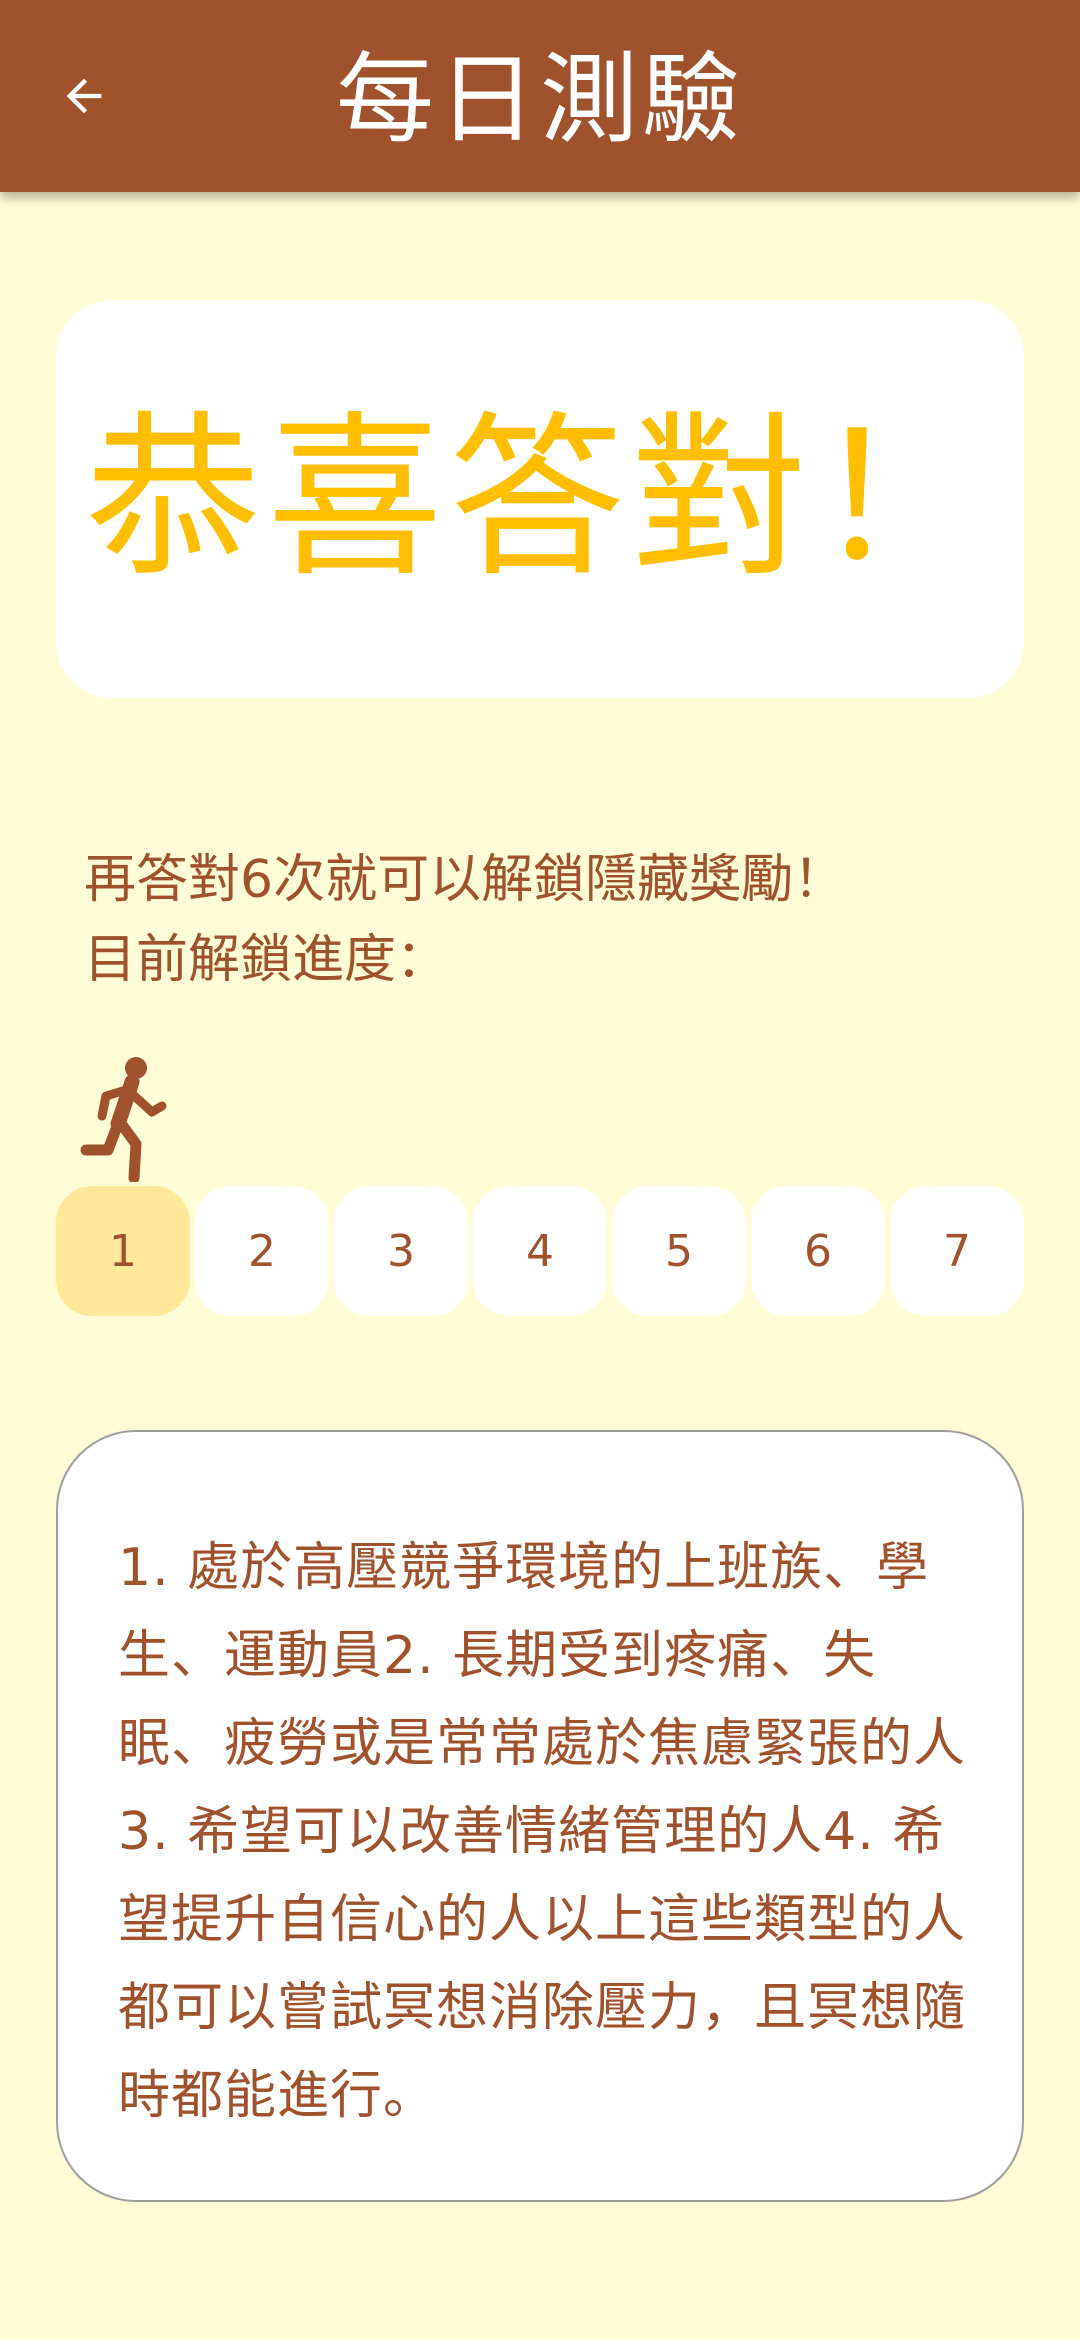 The width and height of the screenshot is (1080, 2340). I want to click on running-person-icon, so click(125, 1118).